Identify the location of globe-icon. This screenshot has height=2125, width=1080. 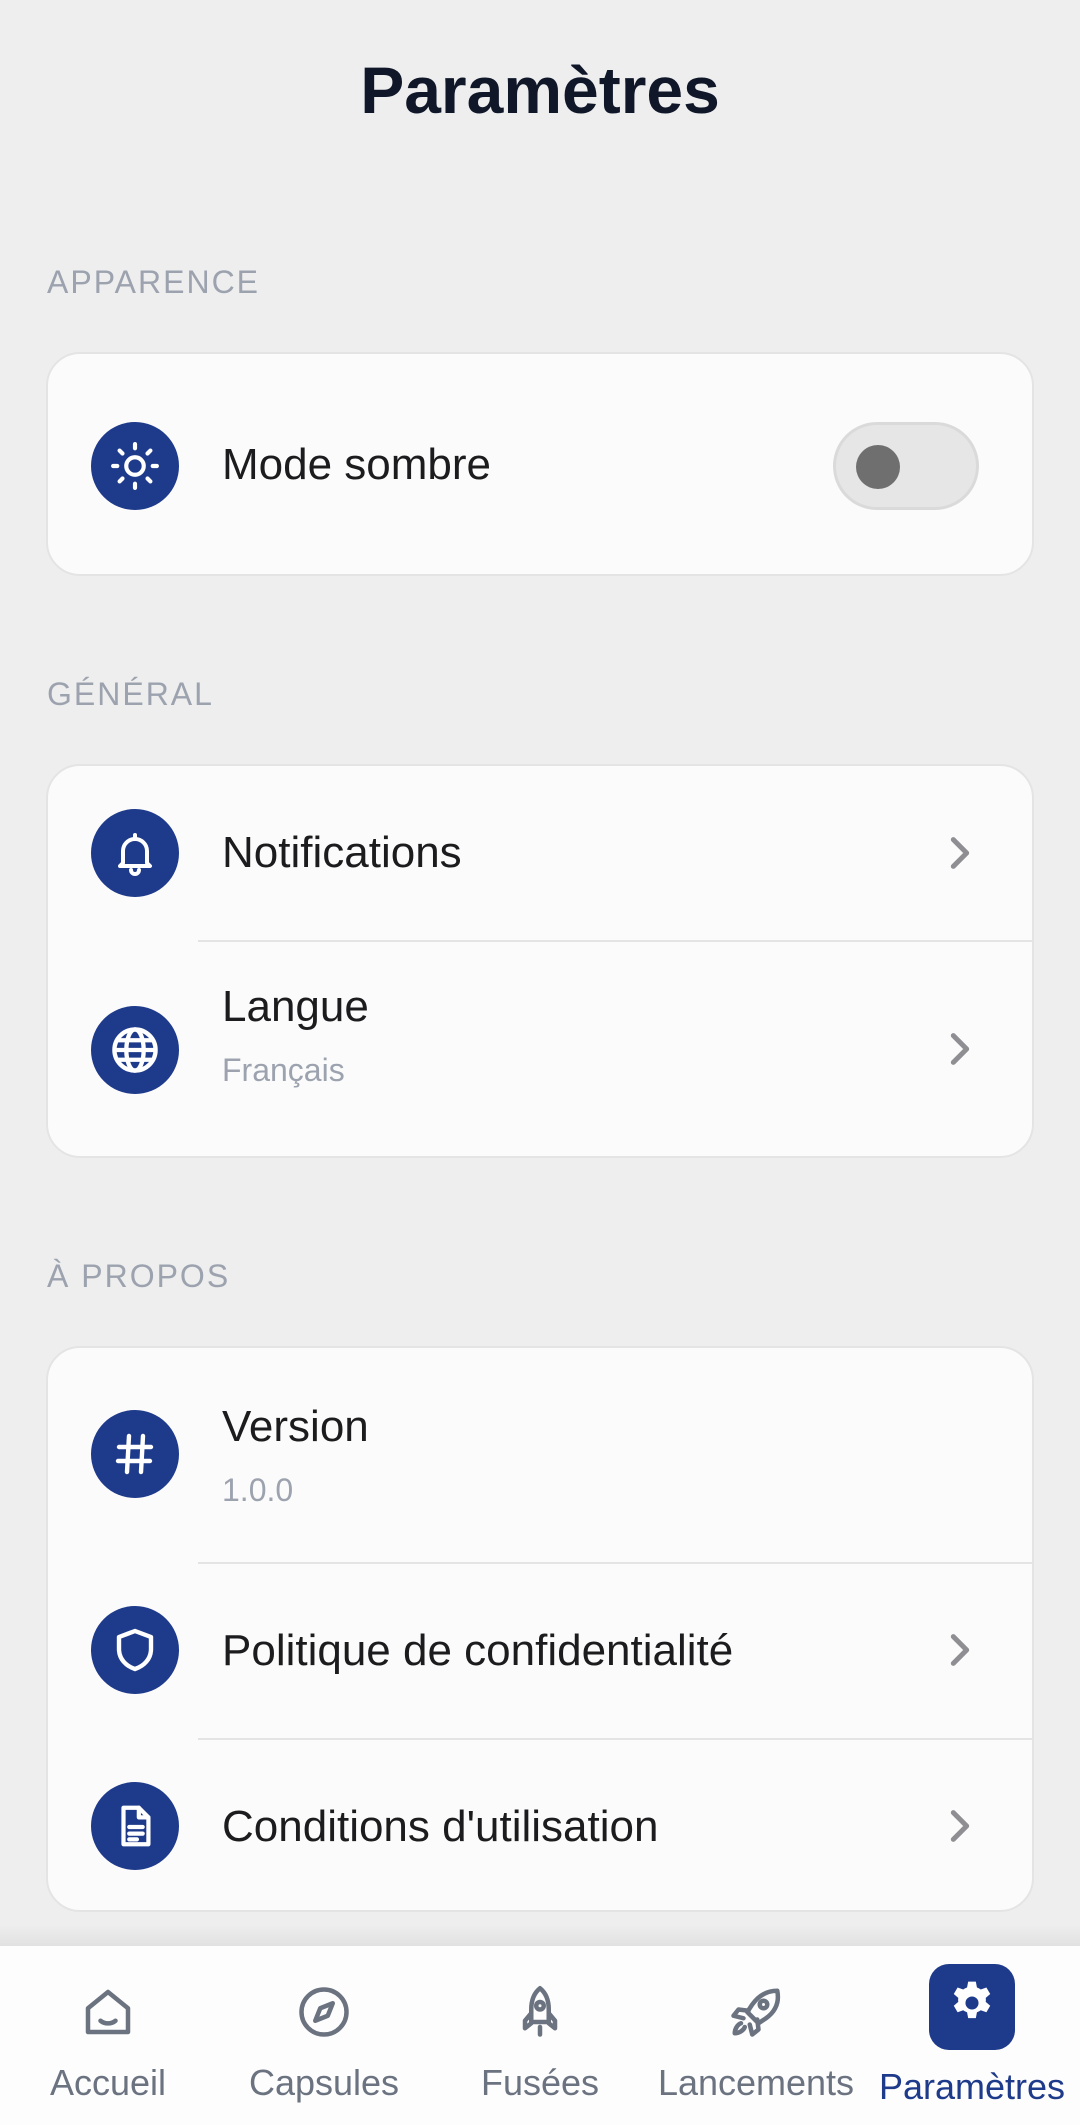
(135, 1050).